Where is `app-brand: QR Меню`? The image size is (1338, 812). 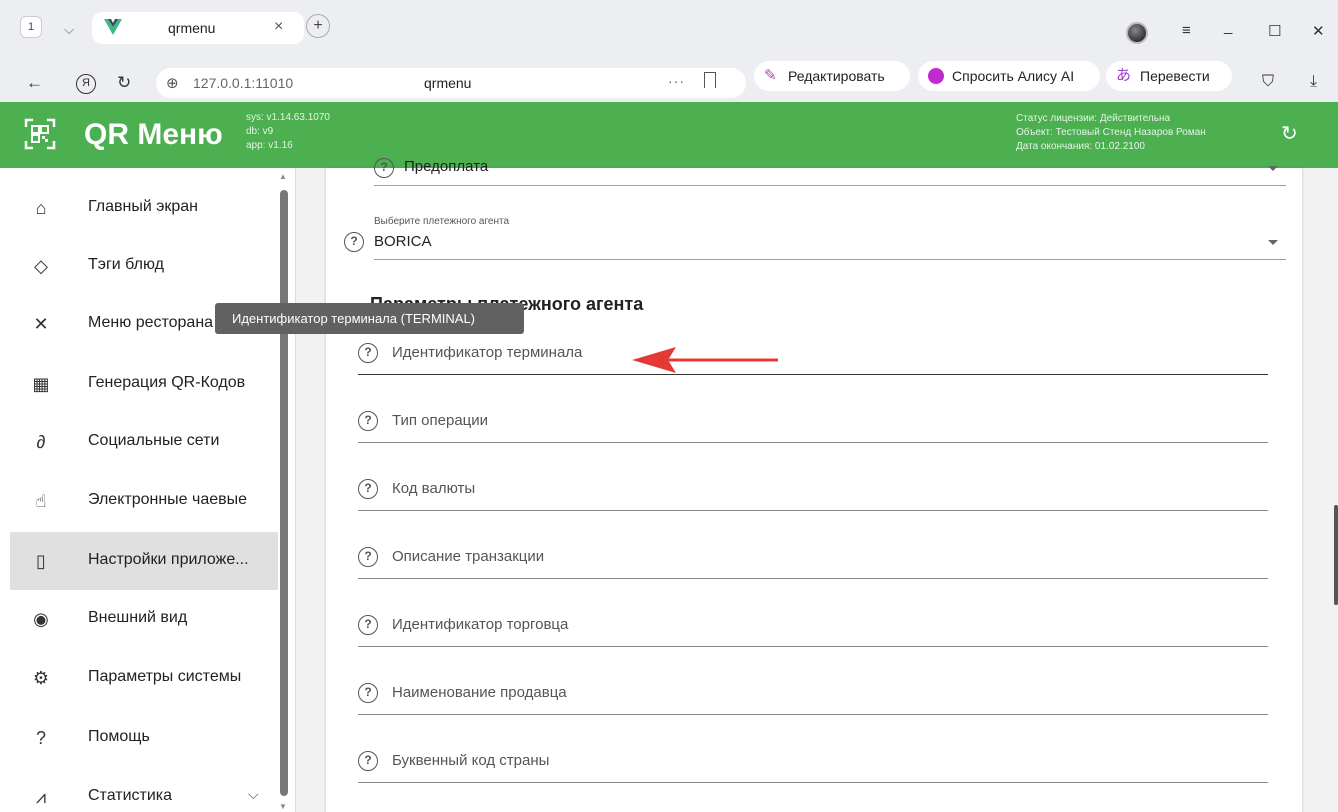 app-brand: QR Меню is located at coordinates (153, 134).